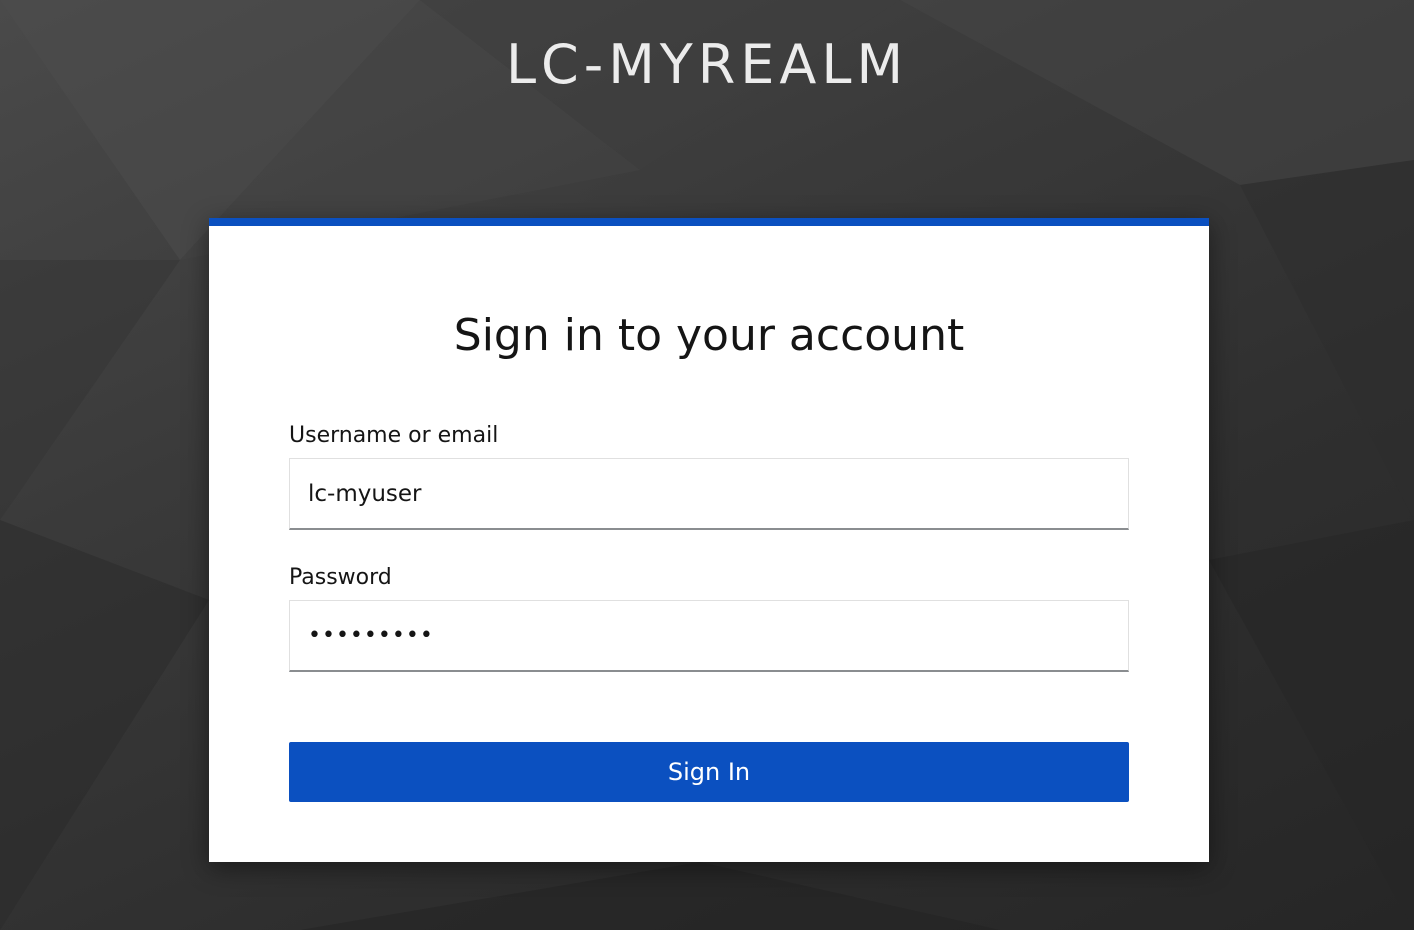  Describe the element at coordinates (709, 772) in the screenshot. I see `sign-in-button: Sign In` at that location.